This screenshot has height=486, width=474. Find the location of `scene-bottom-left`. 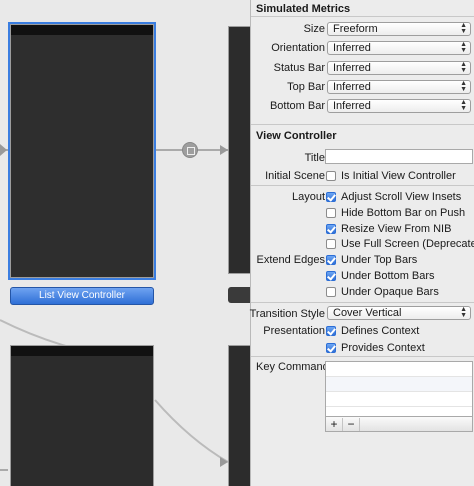

scene-bottom-left is located at coordinates (82, 415).